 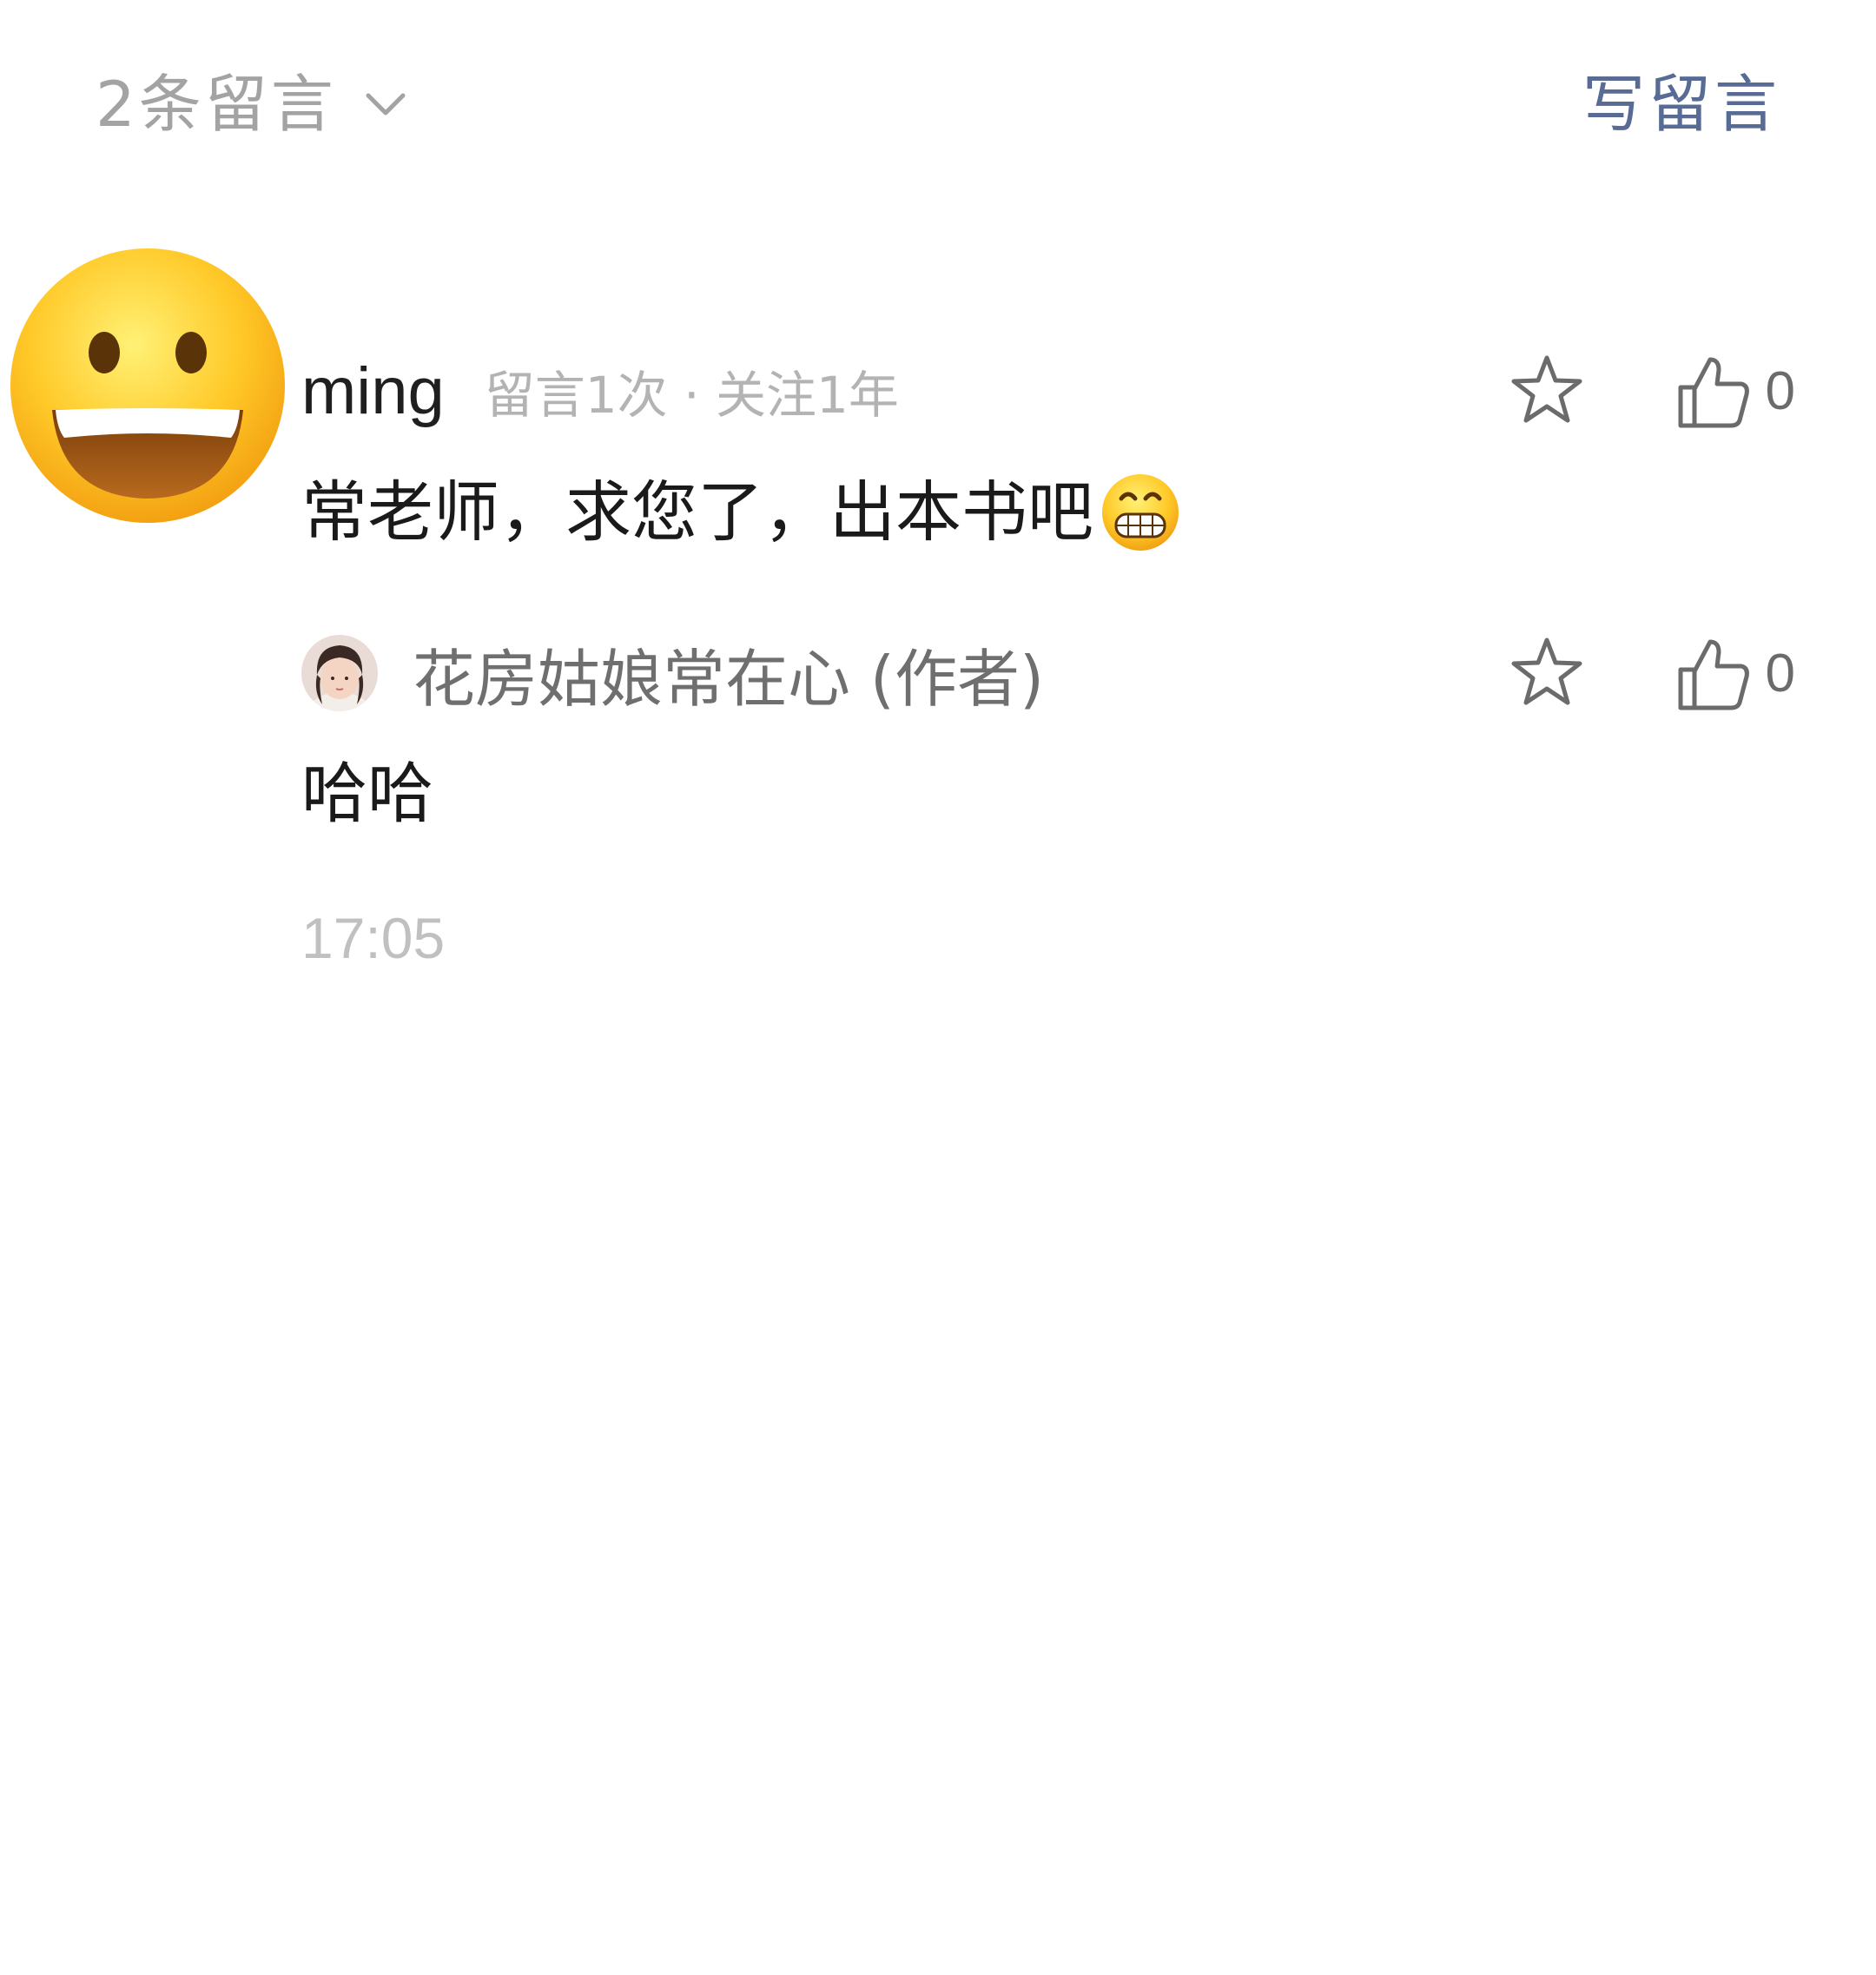 What do you see at coordinates (697, 512) in the screenshot?
I see `comment-text: 常老师，求您了，出本书吧` at bounding box center [697, 512].